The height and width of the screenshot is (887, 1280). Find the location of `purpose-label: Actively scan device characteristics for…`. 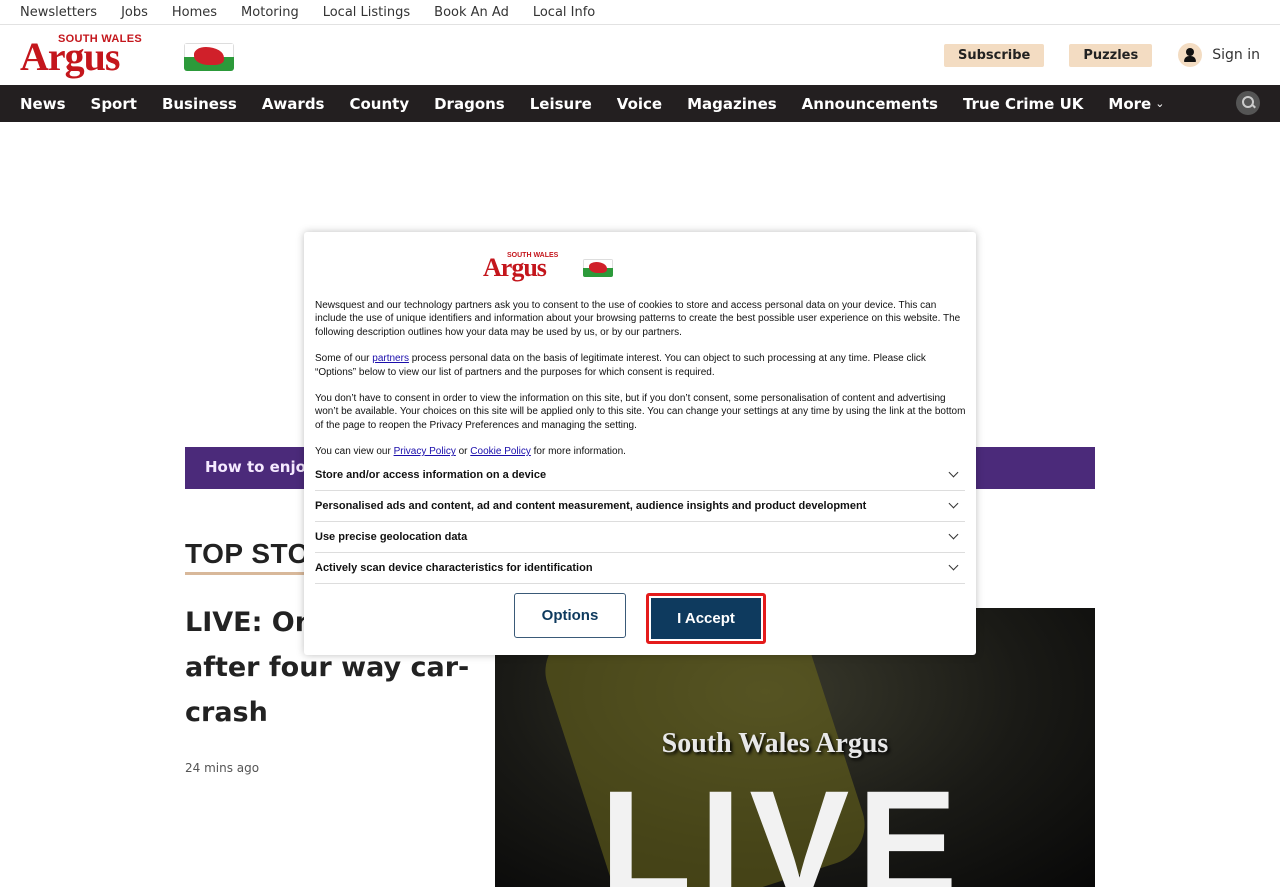

purpose-label: Actively scan device characteristics for… is located at coordinates (454, 568).